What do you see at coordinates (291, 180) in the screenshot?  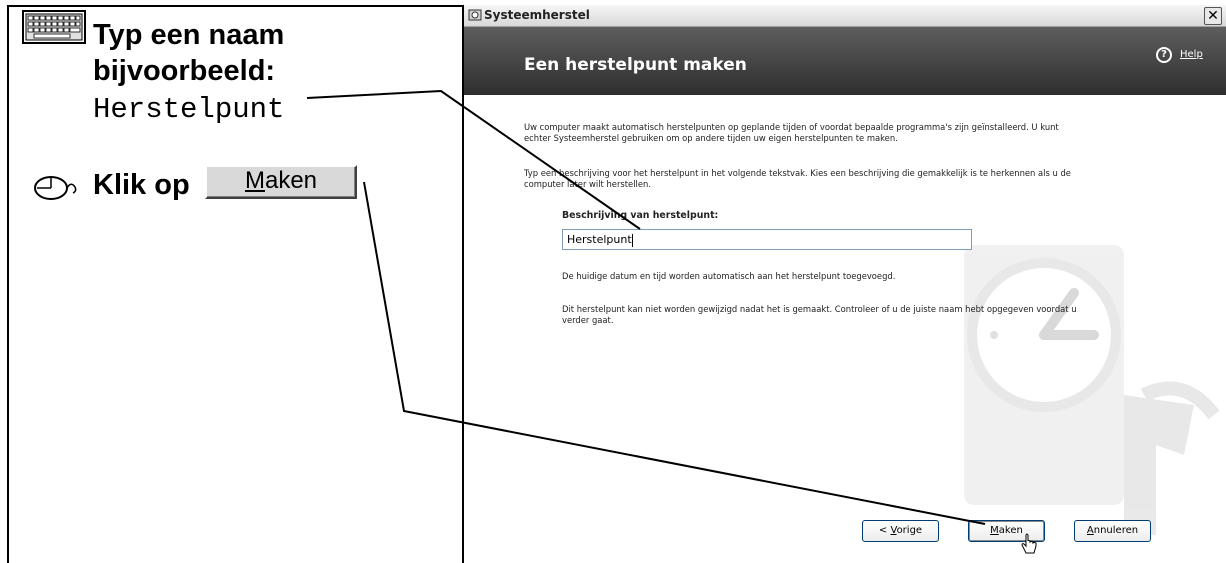 I see `step2-button-rest: aken` at bounding box center [291, 180].